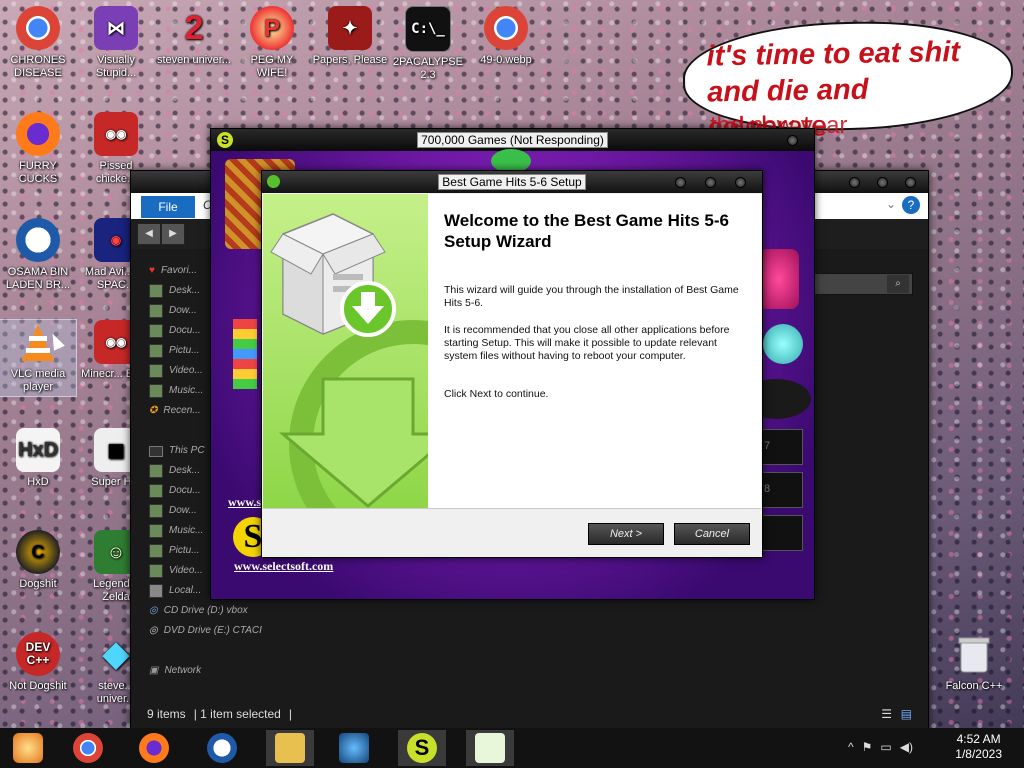  I want to click on desktop-icon-webp: 49-0.webp, so click(506, 36).